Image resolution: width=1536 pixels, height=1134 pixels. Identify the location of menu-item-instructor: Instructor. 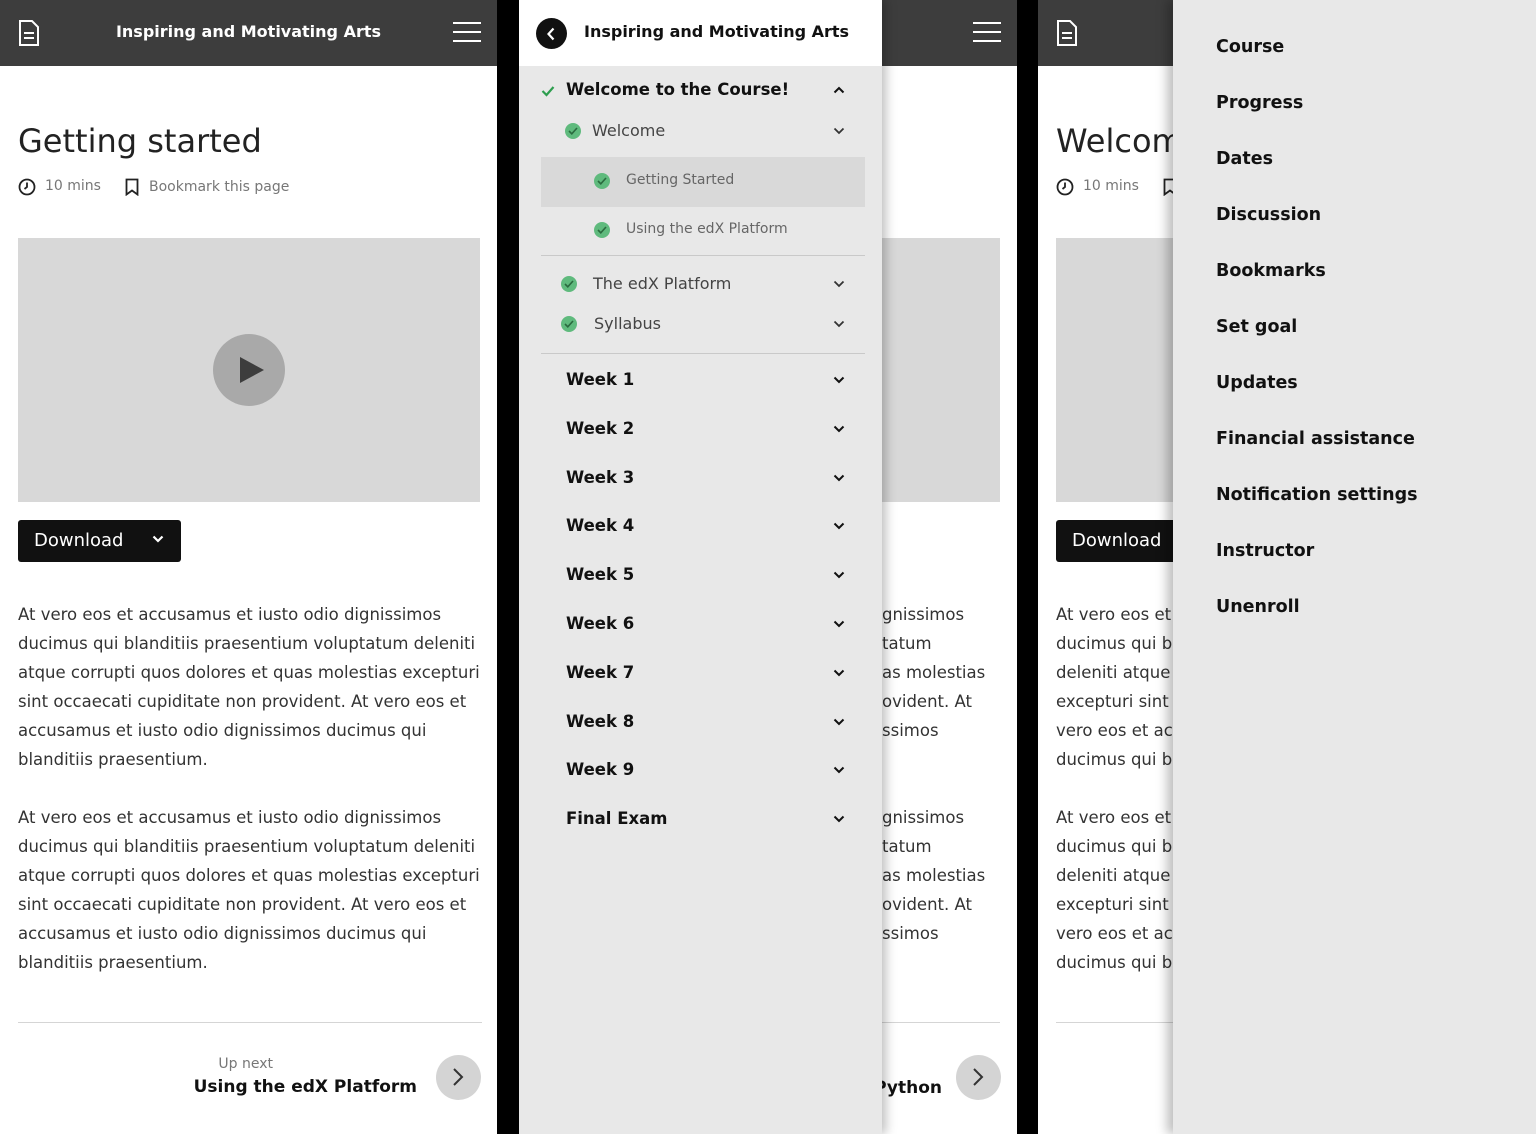
(1265, 551).